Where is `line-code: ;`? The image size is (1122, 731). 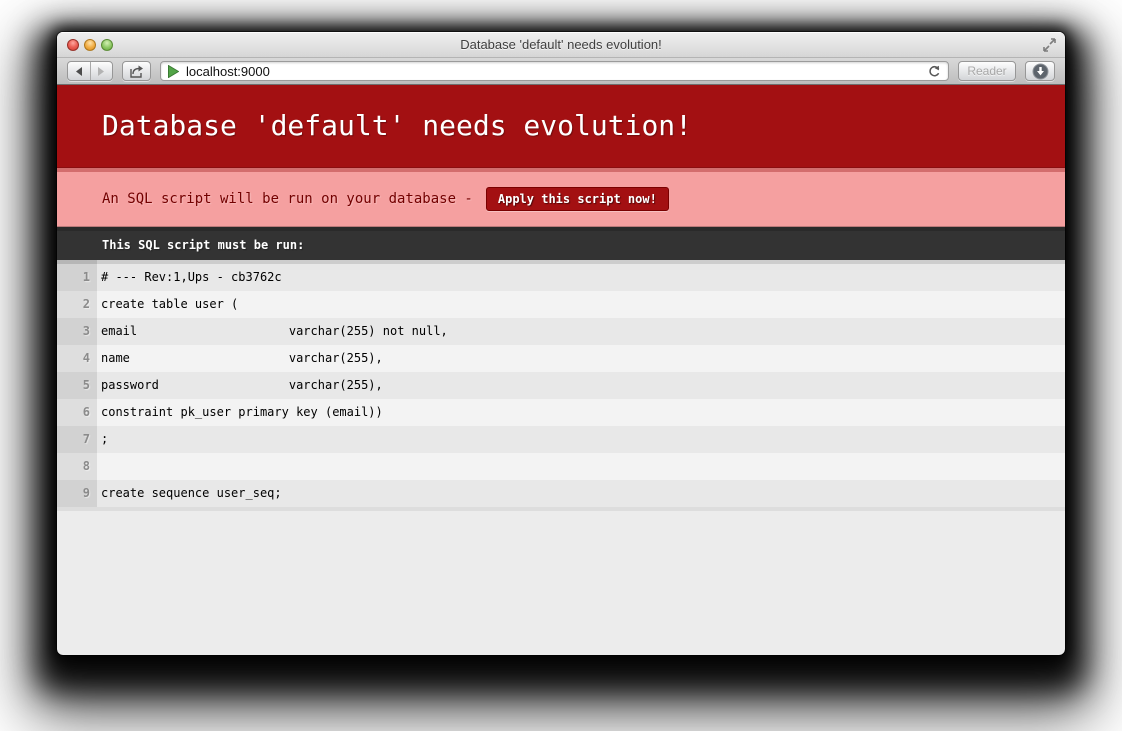 line-code: ; is located at coordinates (581, 439).